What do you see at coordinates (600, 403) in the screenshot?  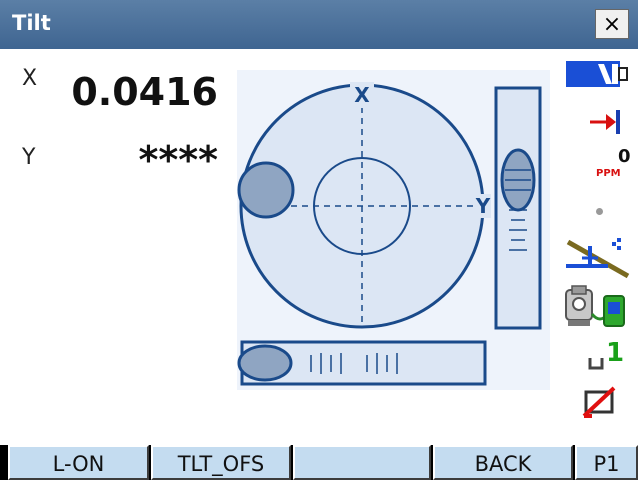 I see `no-card-icon` at bounding box center [600, 403].